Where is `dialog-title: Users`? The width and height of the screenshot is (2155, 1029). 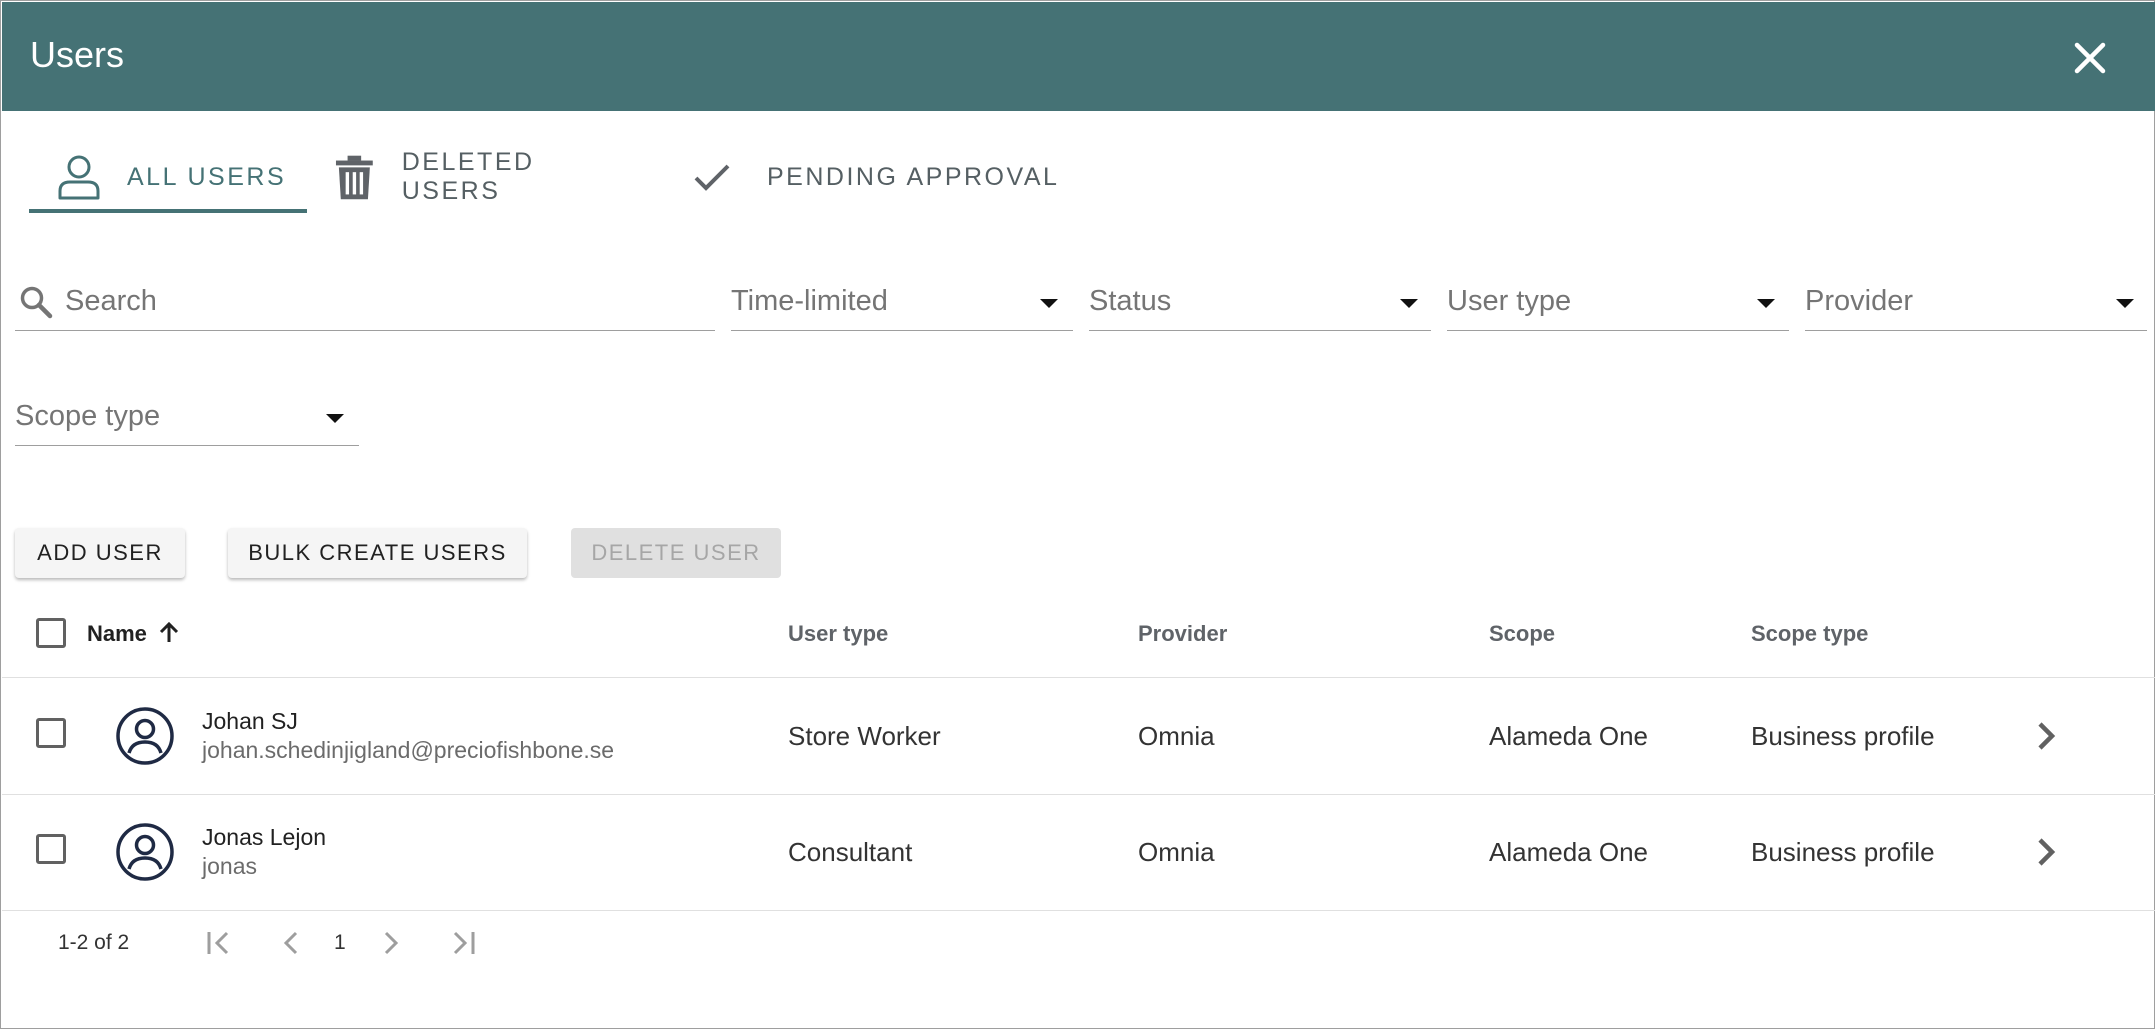
dialog-title: Users is located at coordinates (77, 54).